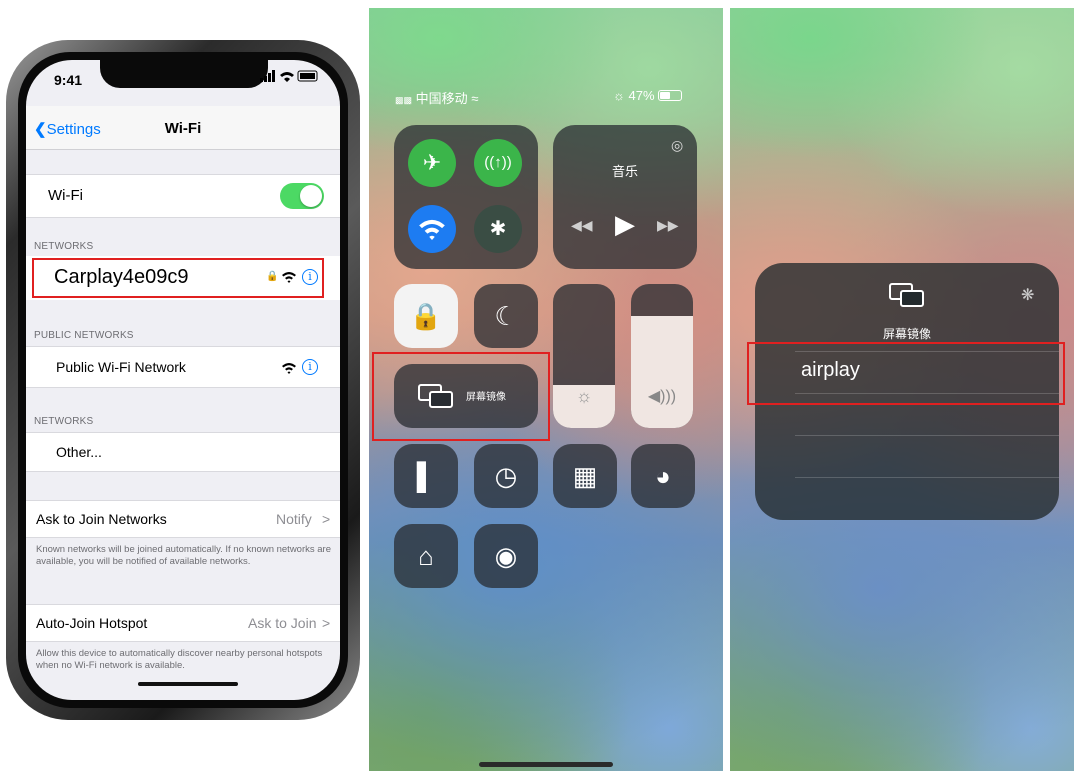  What do you see at coordinates (584, 396) in the screenshot?
I see `sun-icon: ☼` at bounding box center [584, 396].